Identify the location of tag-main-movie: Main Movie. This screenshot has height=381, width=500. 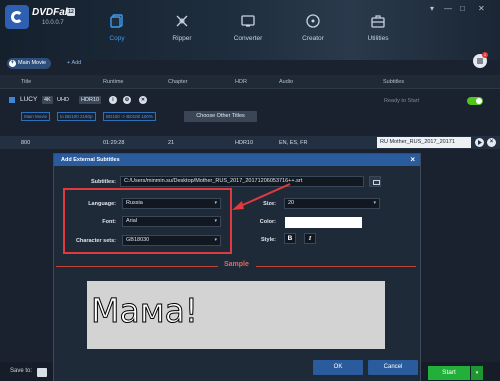
(36, 116).